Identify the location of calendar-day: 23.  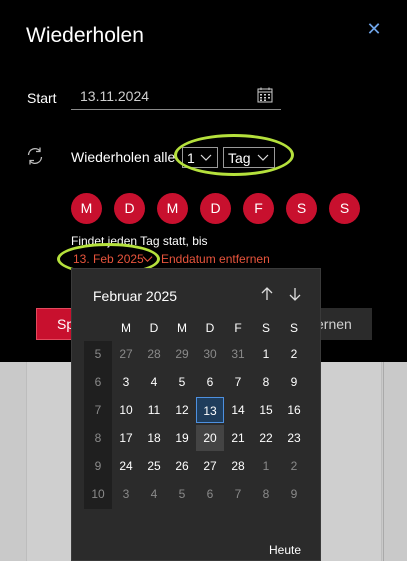
(294, 438).